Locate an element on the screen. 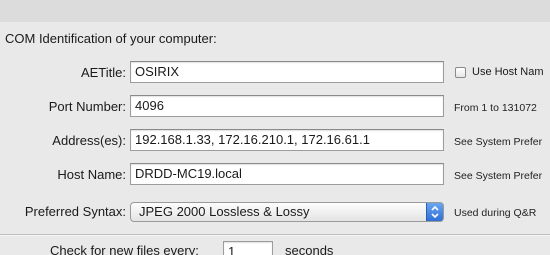 This screenshot has height=255, width=550. use-host-name-label: Use Host Nam is located at coordinates (508, 72).